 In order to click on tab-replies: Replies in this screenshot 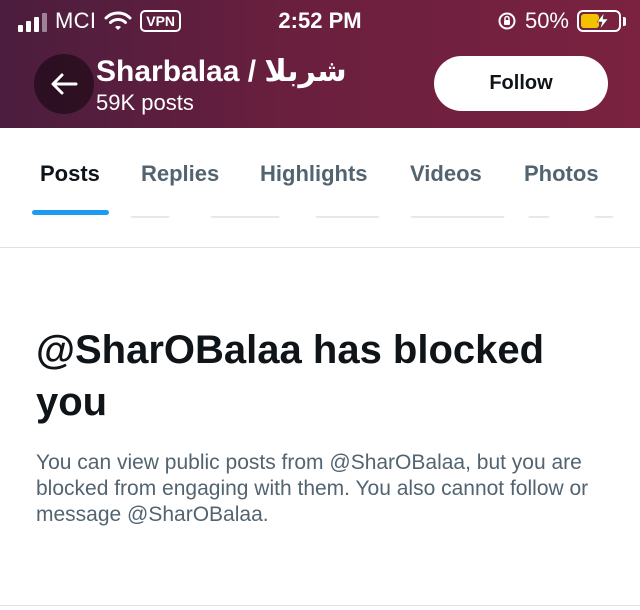, I will do `click(180, 174)`.